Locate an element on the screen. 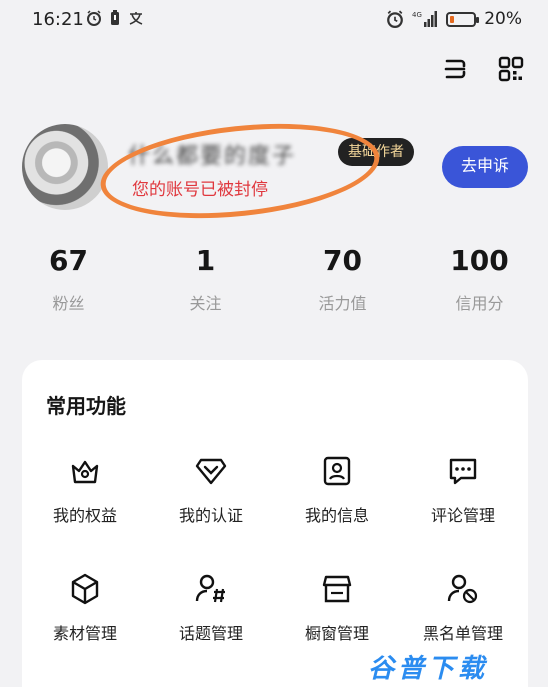 This screenshot has width=548, height=687. status-right-icons: 4G 20% is located at coordinates (454, 19).